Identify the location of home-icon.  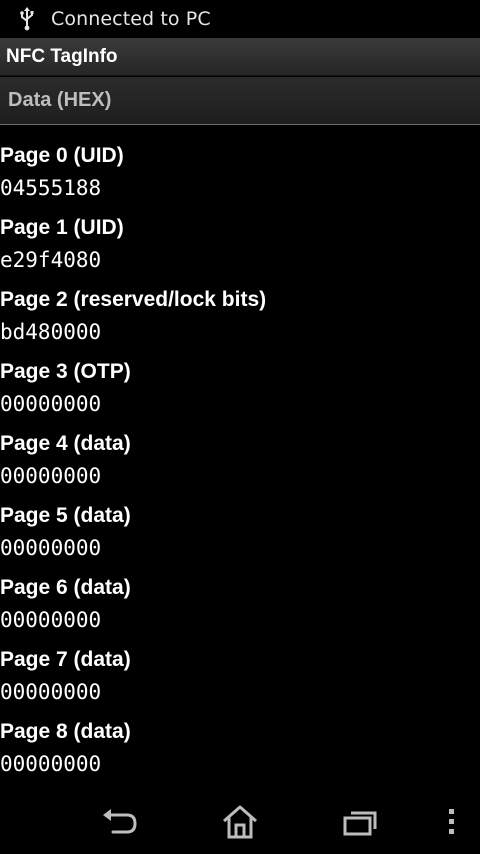
(240, 822).